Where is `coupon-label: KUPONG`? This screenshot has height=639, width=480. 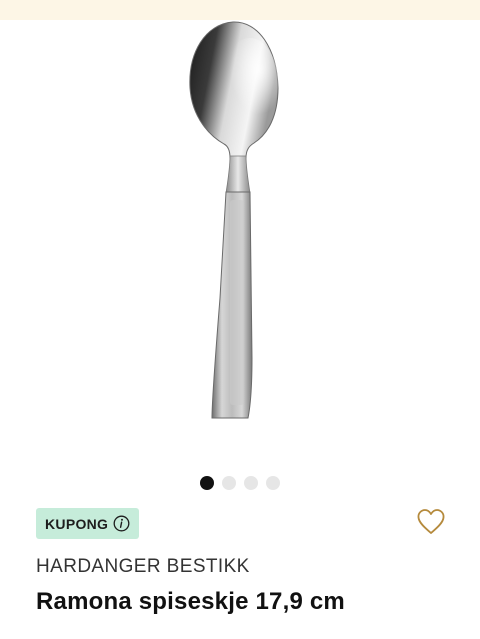
coupon-label: KUPONG is located at coordinates (77, 523).